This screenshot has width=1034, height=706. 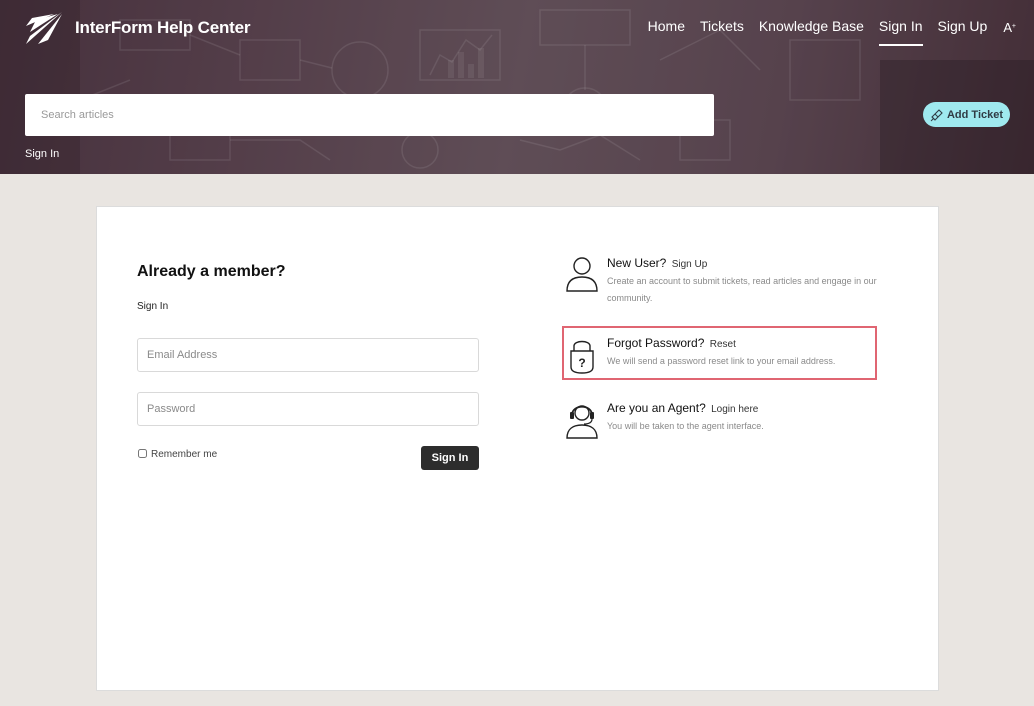 I want to click on brand: InterForm Help Center, so click(x=137, y=28).